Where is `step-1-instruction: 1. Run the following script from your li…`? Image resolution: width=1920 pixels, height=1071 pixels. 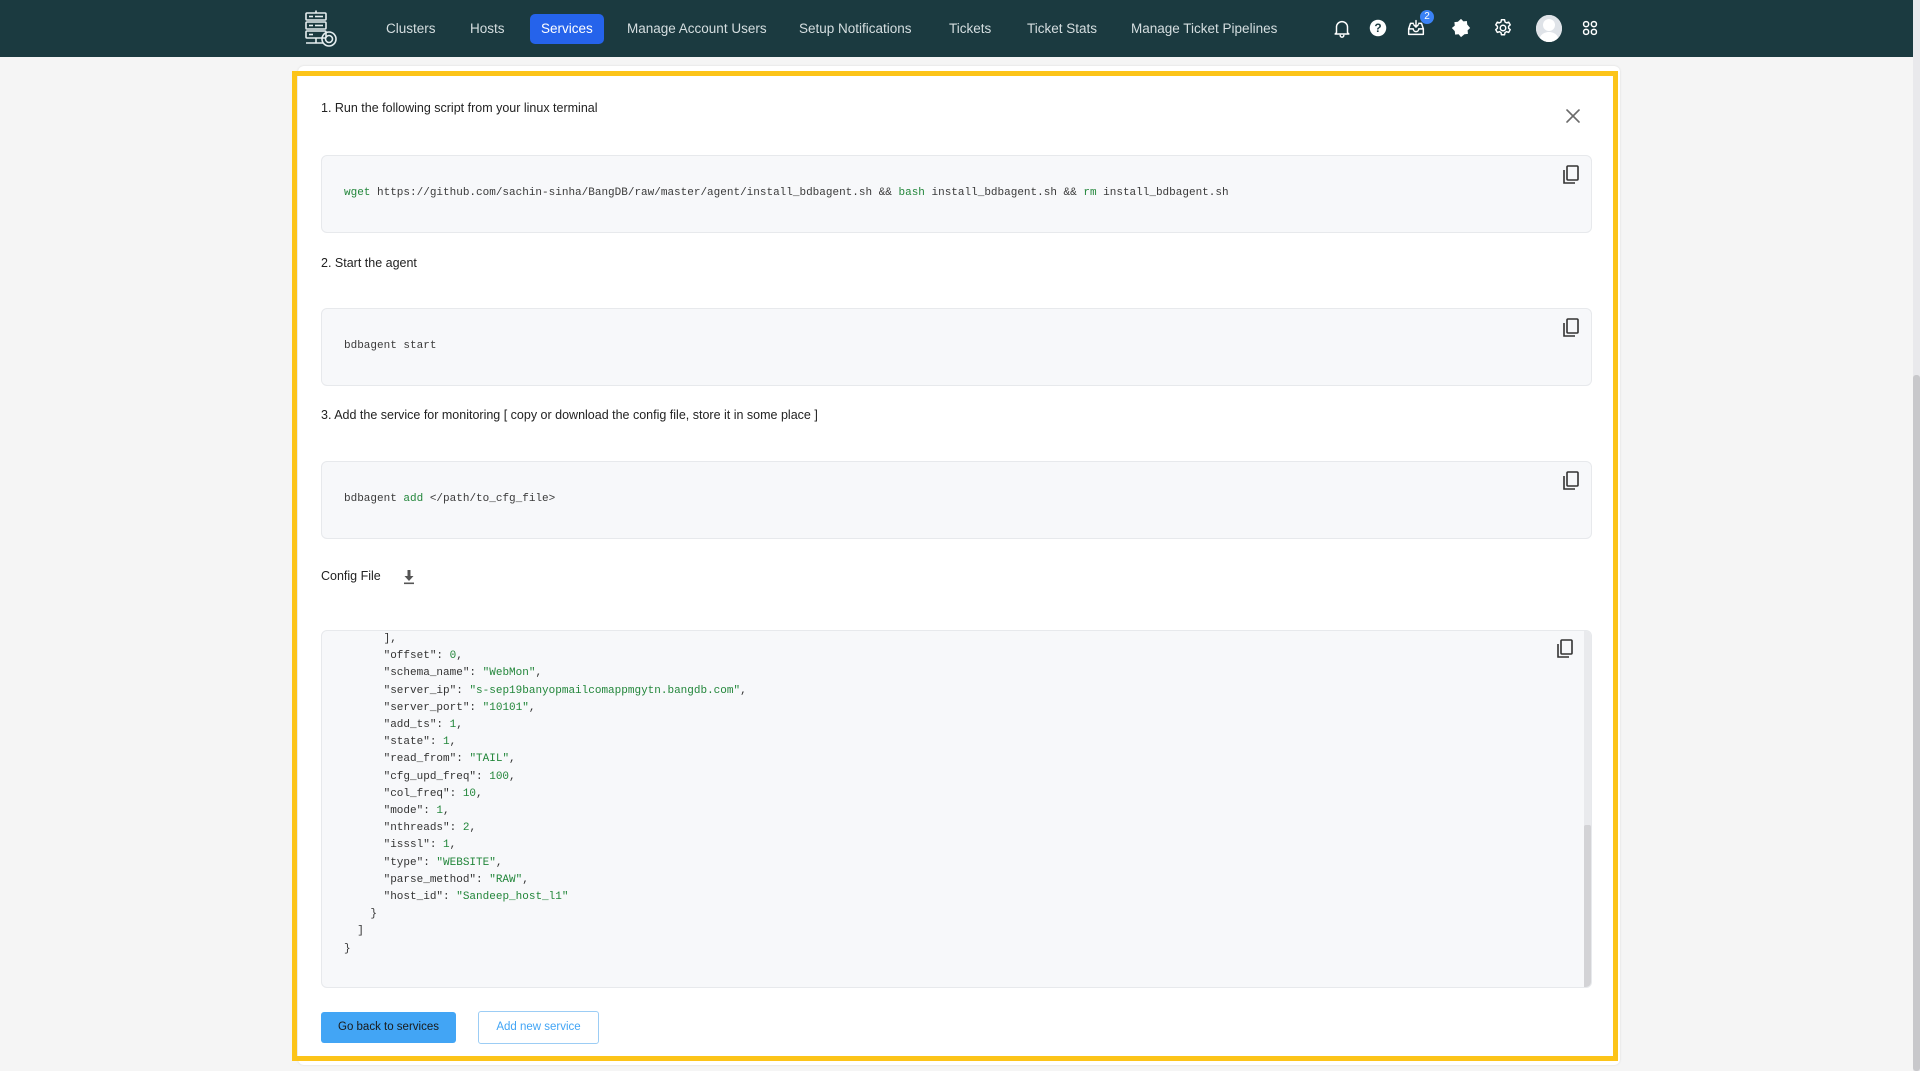 step-1-instruction: 1. Run the following script from your li… is located at coordinates (459, 108).